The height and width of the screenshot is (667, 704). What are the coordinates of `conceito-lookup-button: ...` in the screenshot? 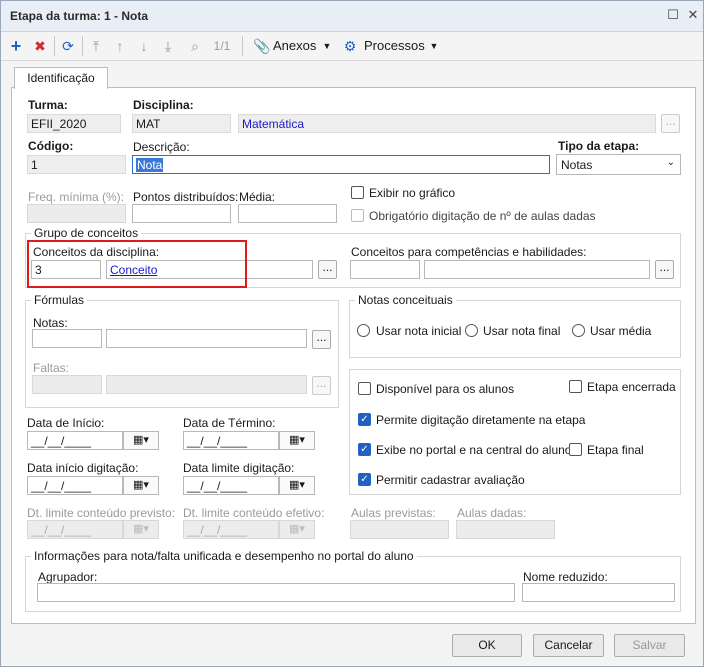 It's located at (327, 269).